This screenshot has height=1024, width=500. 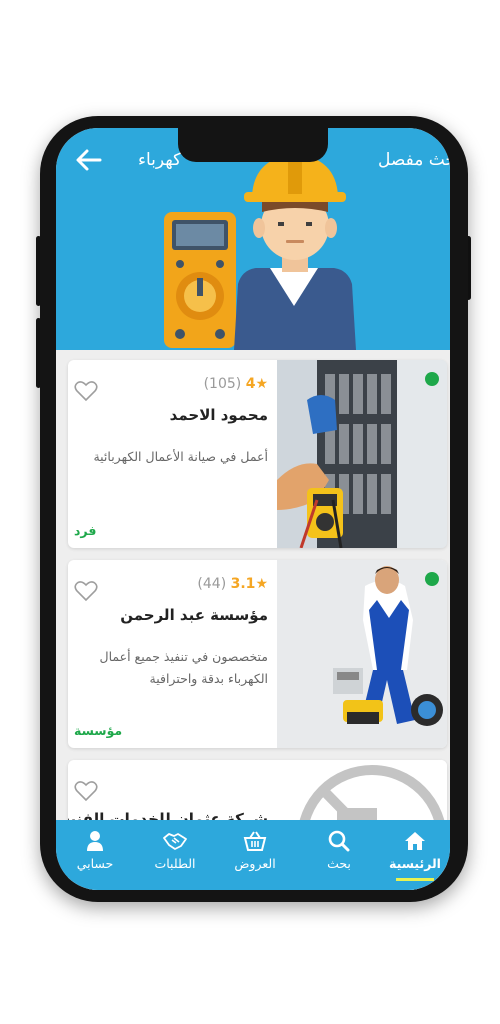 What do you see at coordinates (339, 863) in the screenshot?
I see `tab-search-label: بحث` at bounding box center [339, 863].